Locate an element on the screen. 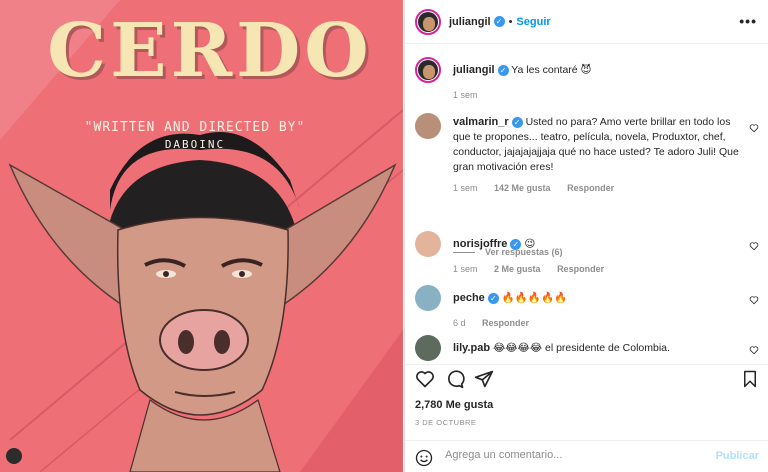 Image resolution: width=768 pixels, height=472 pixels. author-avatar is located at coordinates (428, 21).